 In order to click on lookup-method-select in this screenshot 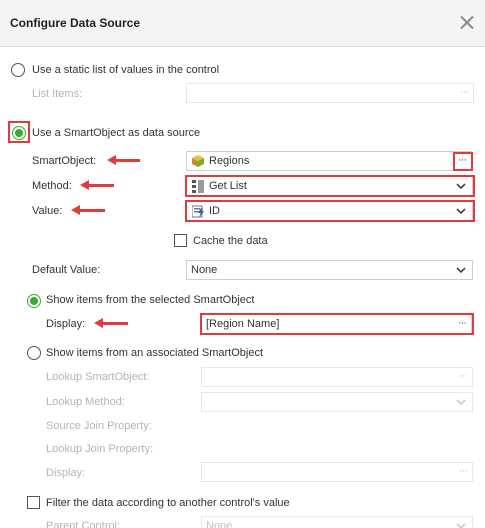, I will do `click(337, 402)`.